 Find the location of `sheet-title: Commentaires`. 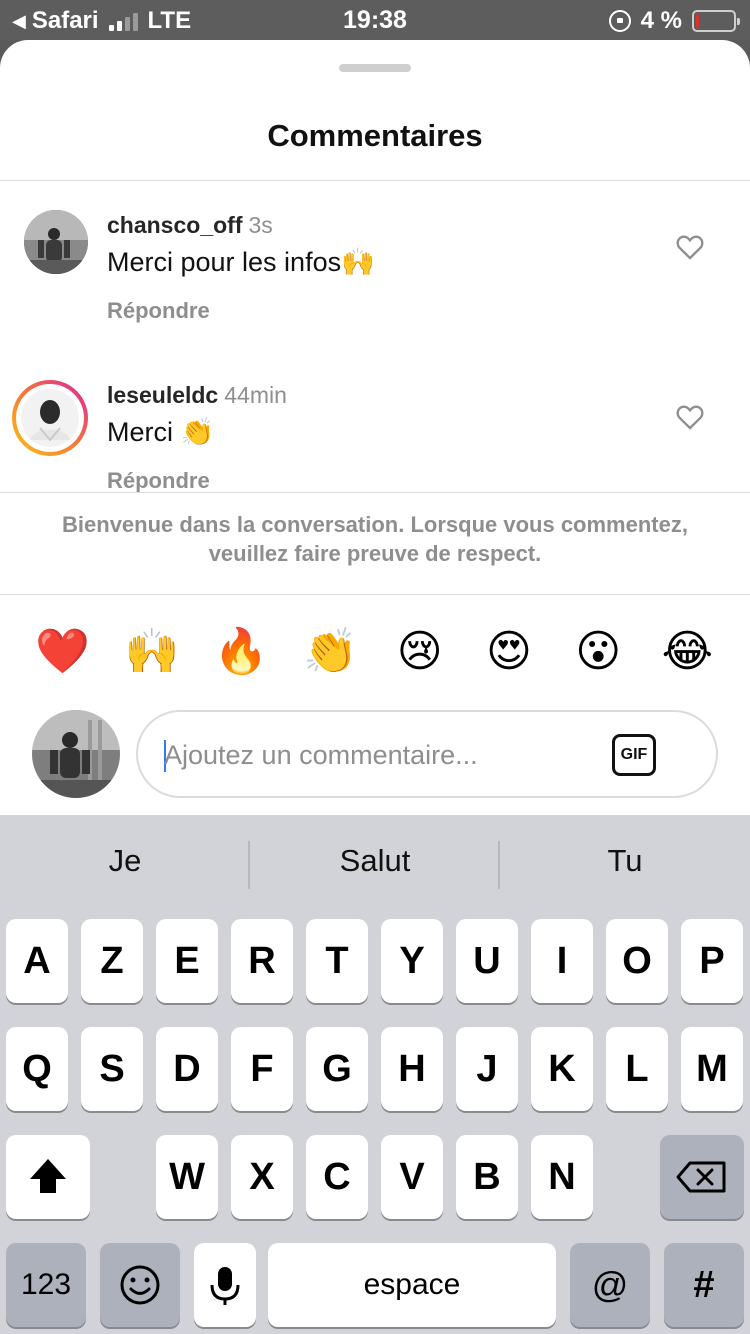

sheet-title: Commentaires is located at coordinates (375, 135).